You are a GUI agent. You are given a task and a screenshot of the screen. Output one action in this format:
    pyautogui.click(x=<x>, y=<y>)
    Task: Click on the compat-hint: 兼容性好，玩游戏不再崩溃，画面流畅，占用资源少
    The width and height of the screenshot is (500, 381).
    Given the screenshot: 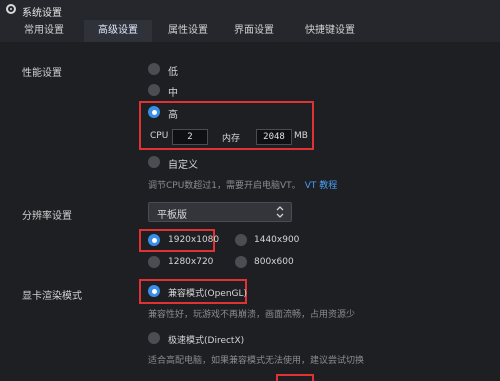 What is the action you would take?
    pyautogui.click(x=252, y=315)
    